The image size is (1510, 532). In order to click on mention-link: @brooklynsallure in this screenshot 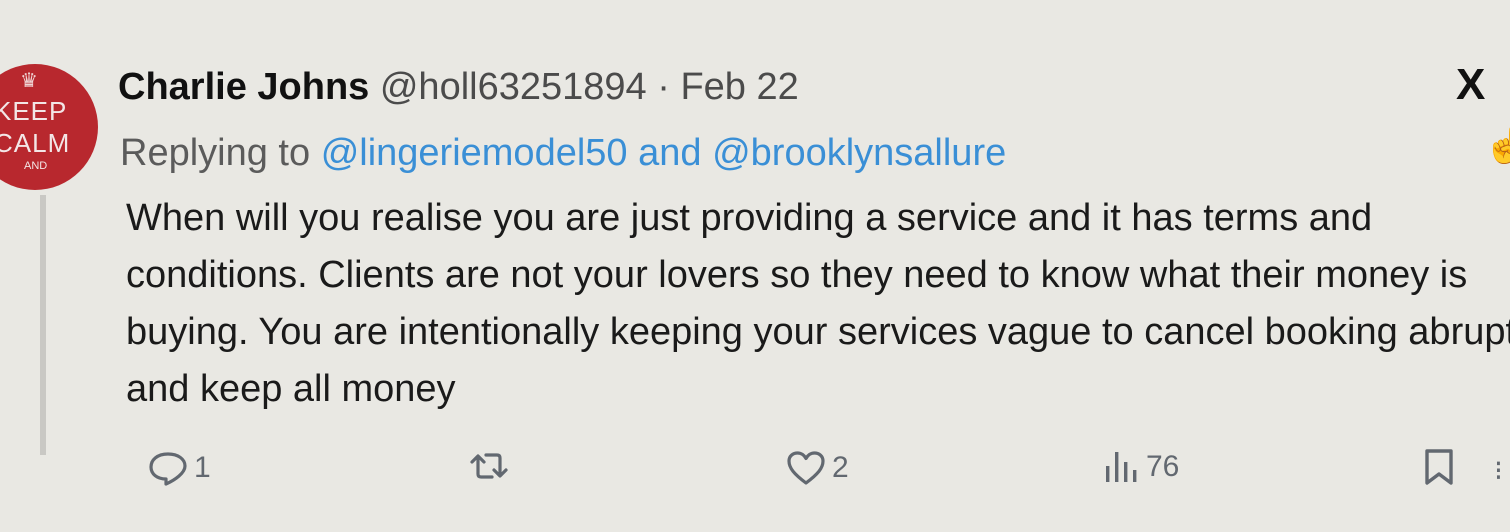, I will do `click(859, 153)`.